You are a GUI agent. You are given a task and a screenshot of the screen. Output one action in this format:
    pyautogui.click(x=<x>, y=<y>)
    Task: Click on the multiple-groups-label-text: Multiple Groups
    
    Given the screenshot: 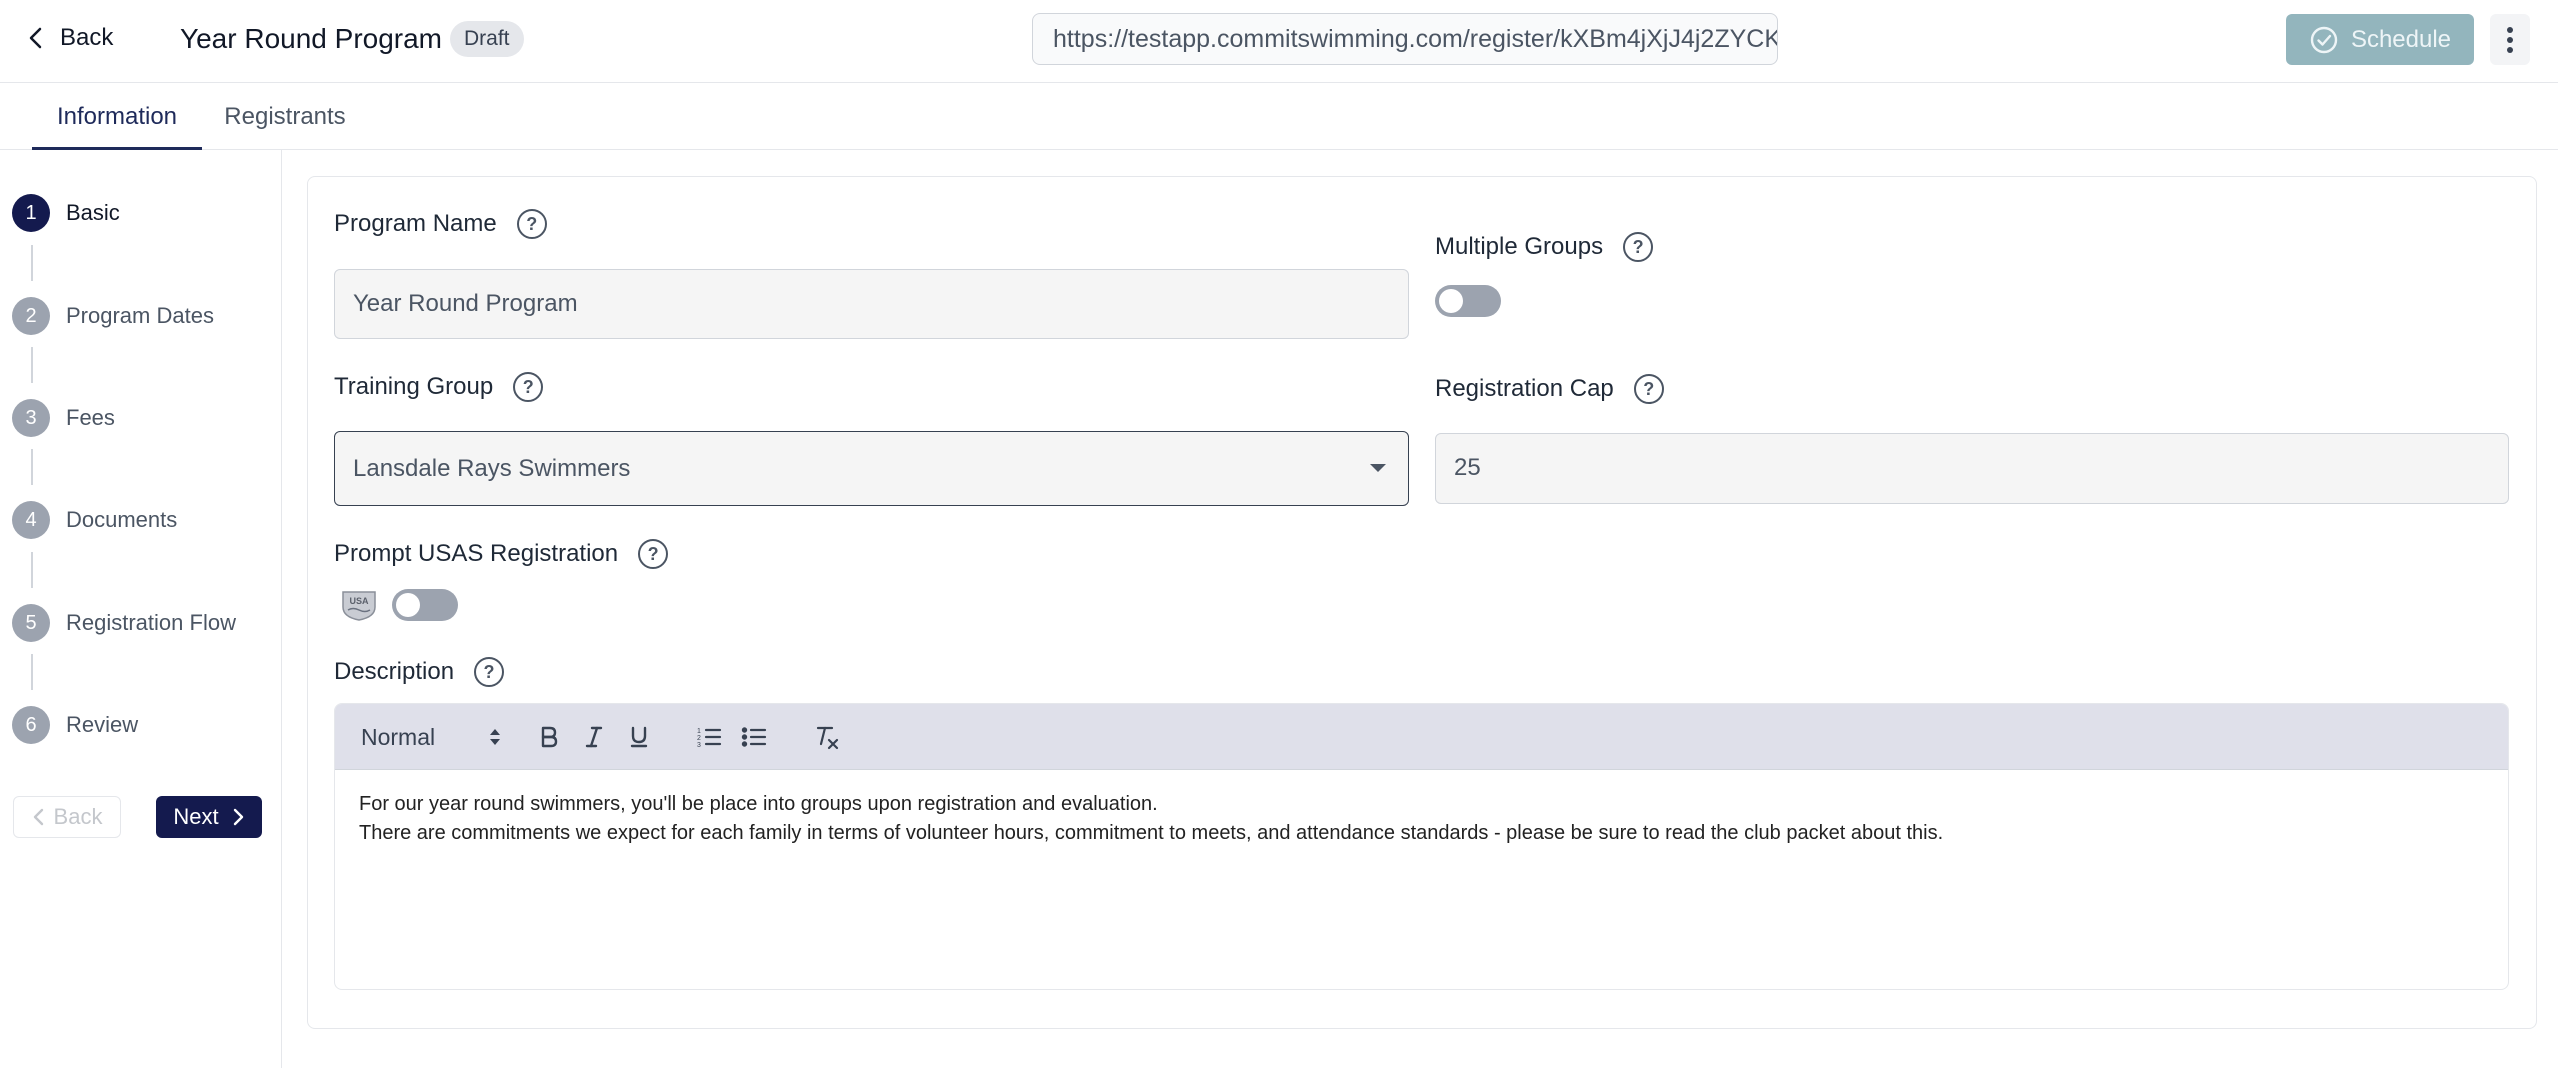 What is the action you would take?
    pyautogui.click(x=1519, y=246)
    